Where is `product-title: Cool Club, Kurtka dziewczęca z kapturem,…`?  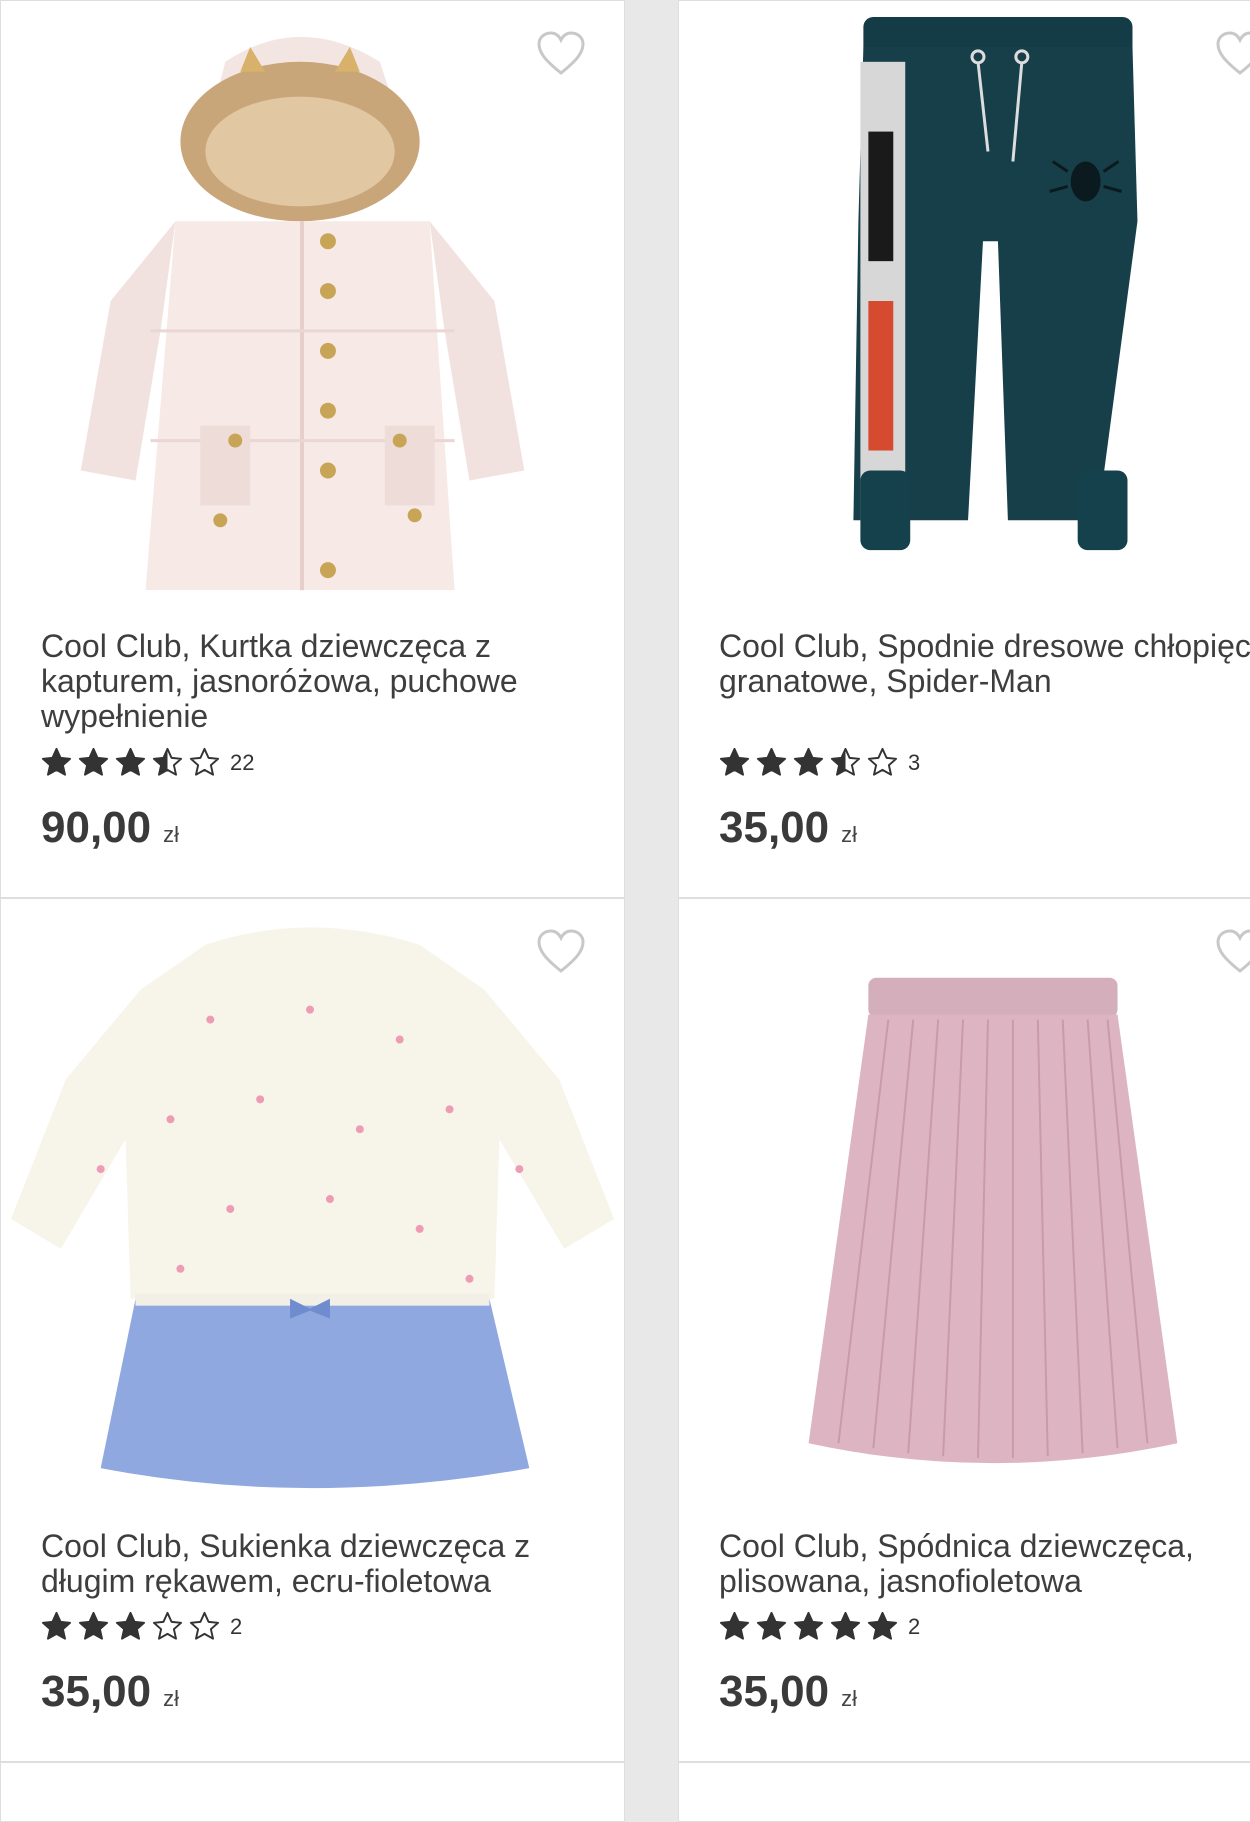 product-title: Cool Club, Kurtka dziewczęca z kapturem,… is located at coordinates (321, 681).